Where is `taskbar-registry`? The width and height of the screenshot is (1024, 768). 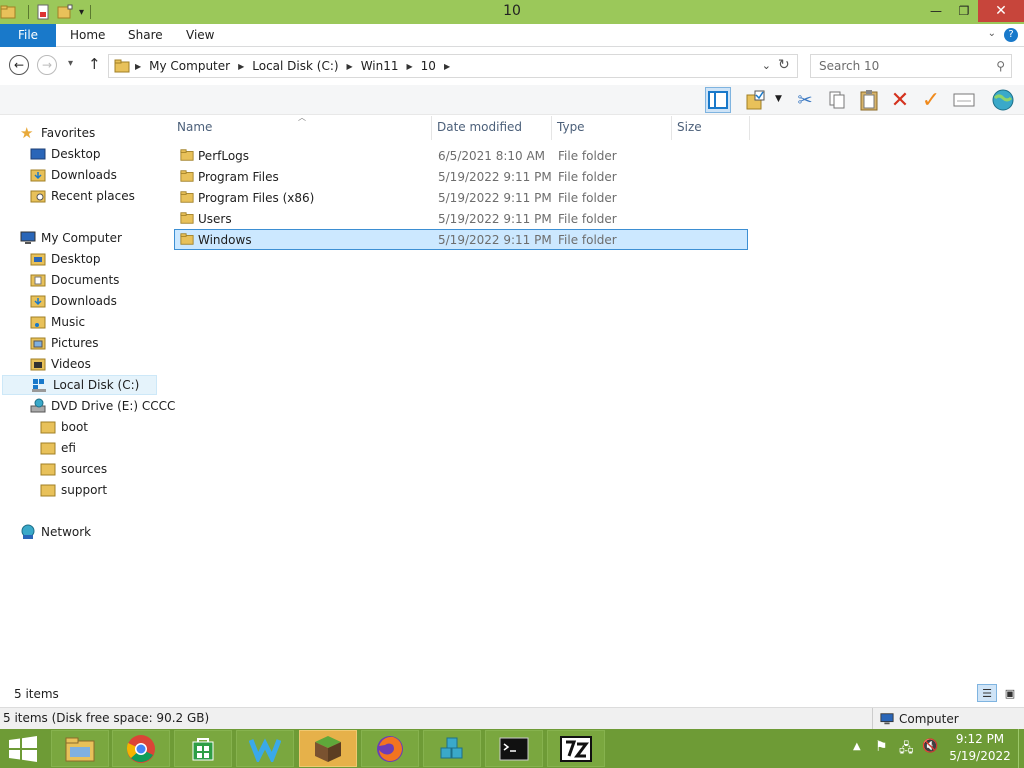
taskbar-registry is located at coordinates (452, 748).